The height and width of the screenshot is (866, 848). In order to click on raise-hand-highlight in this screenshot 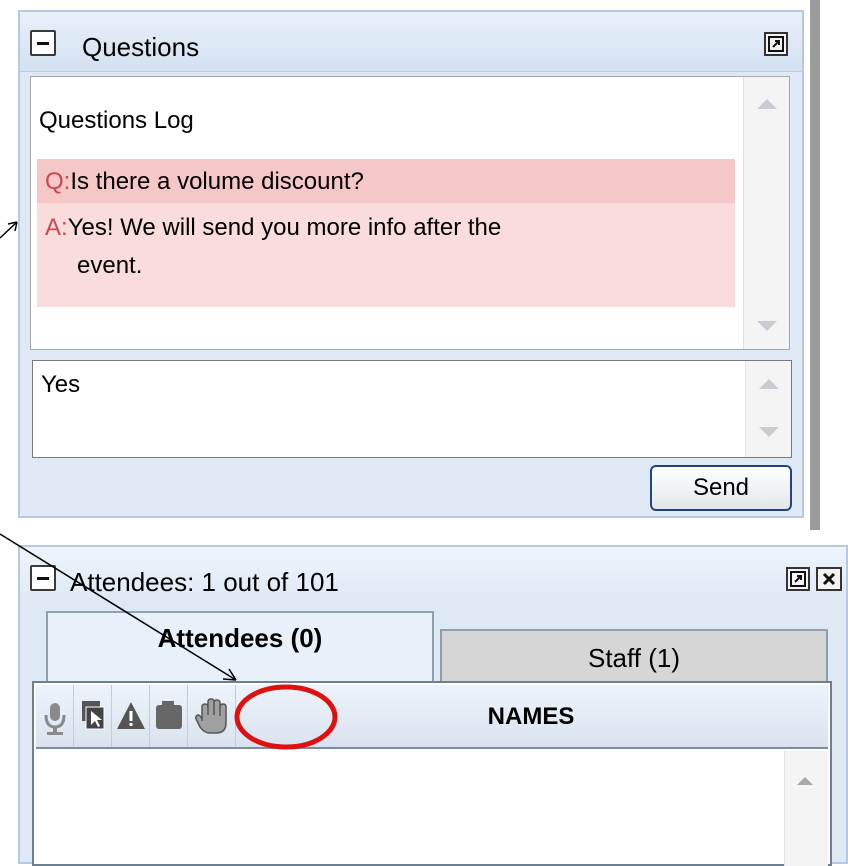, I will do `click(286, 717)`.